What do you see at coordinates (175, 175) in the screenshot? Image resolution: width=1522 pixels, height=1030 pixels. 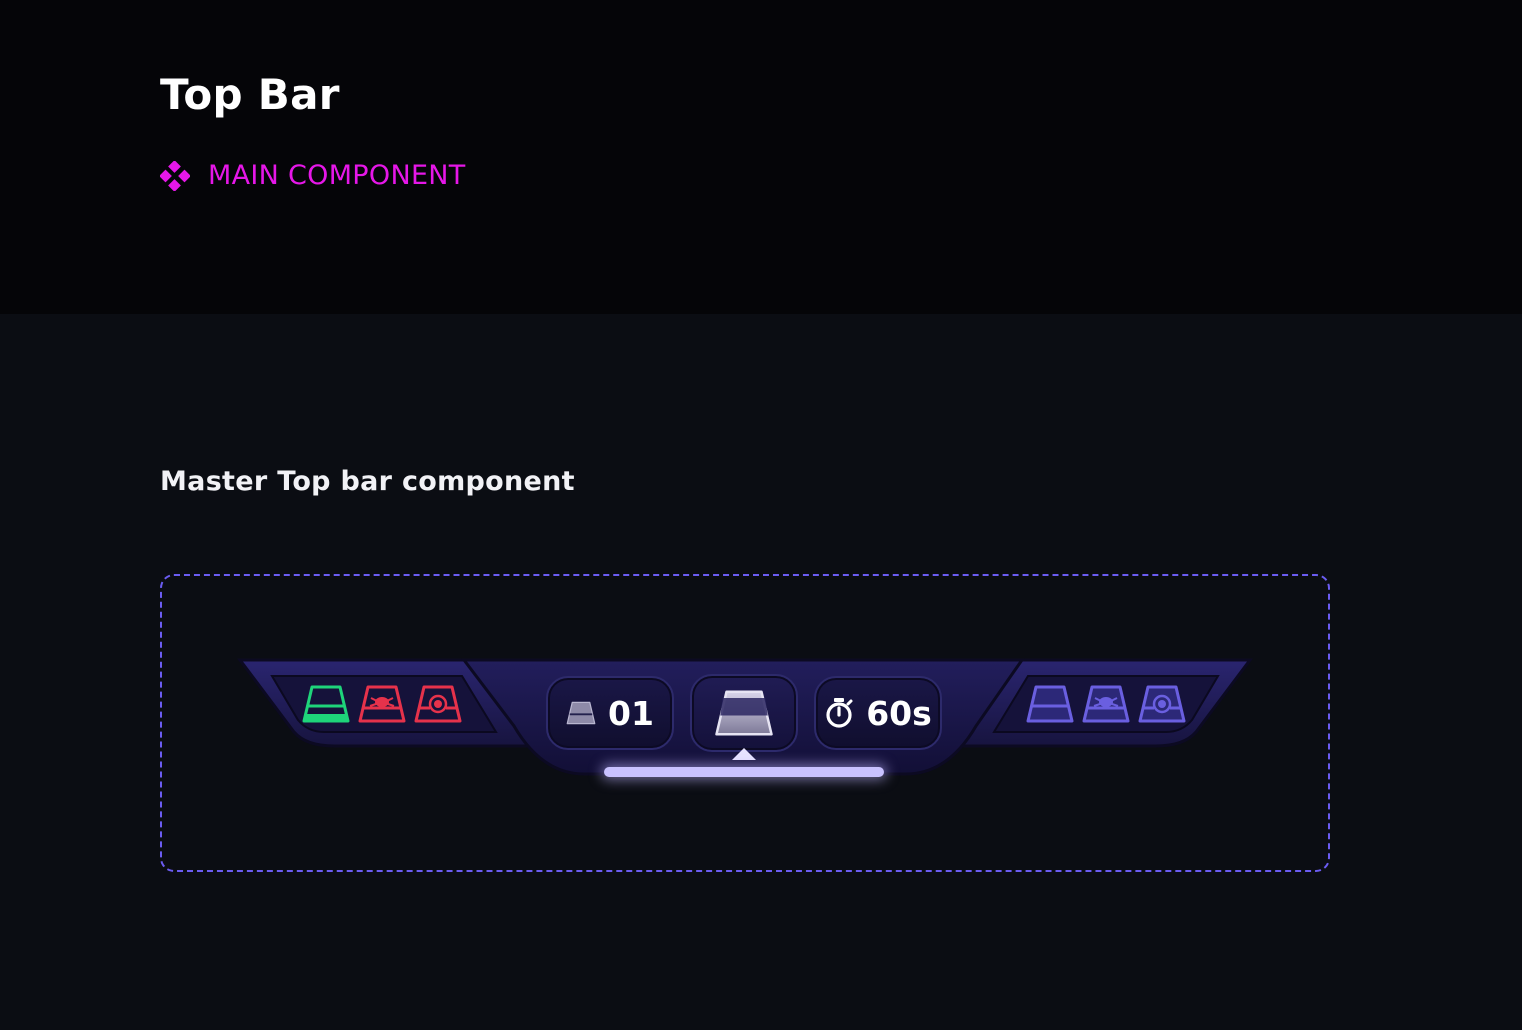 I see `component-icon` at bounding box center [175, 175].